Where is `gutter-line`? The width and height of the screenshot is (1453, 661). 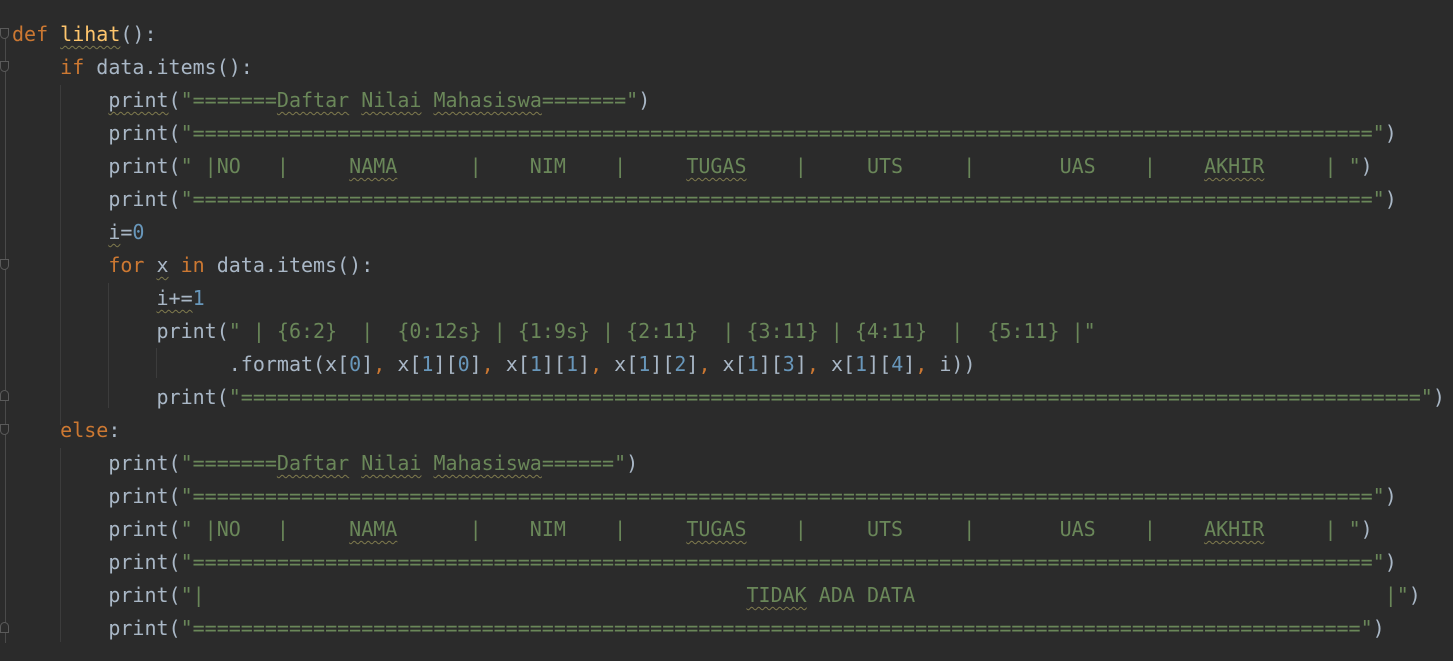 gutter-line is located at coordinates (5, 335).